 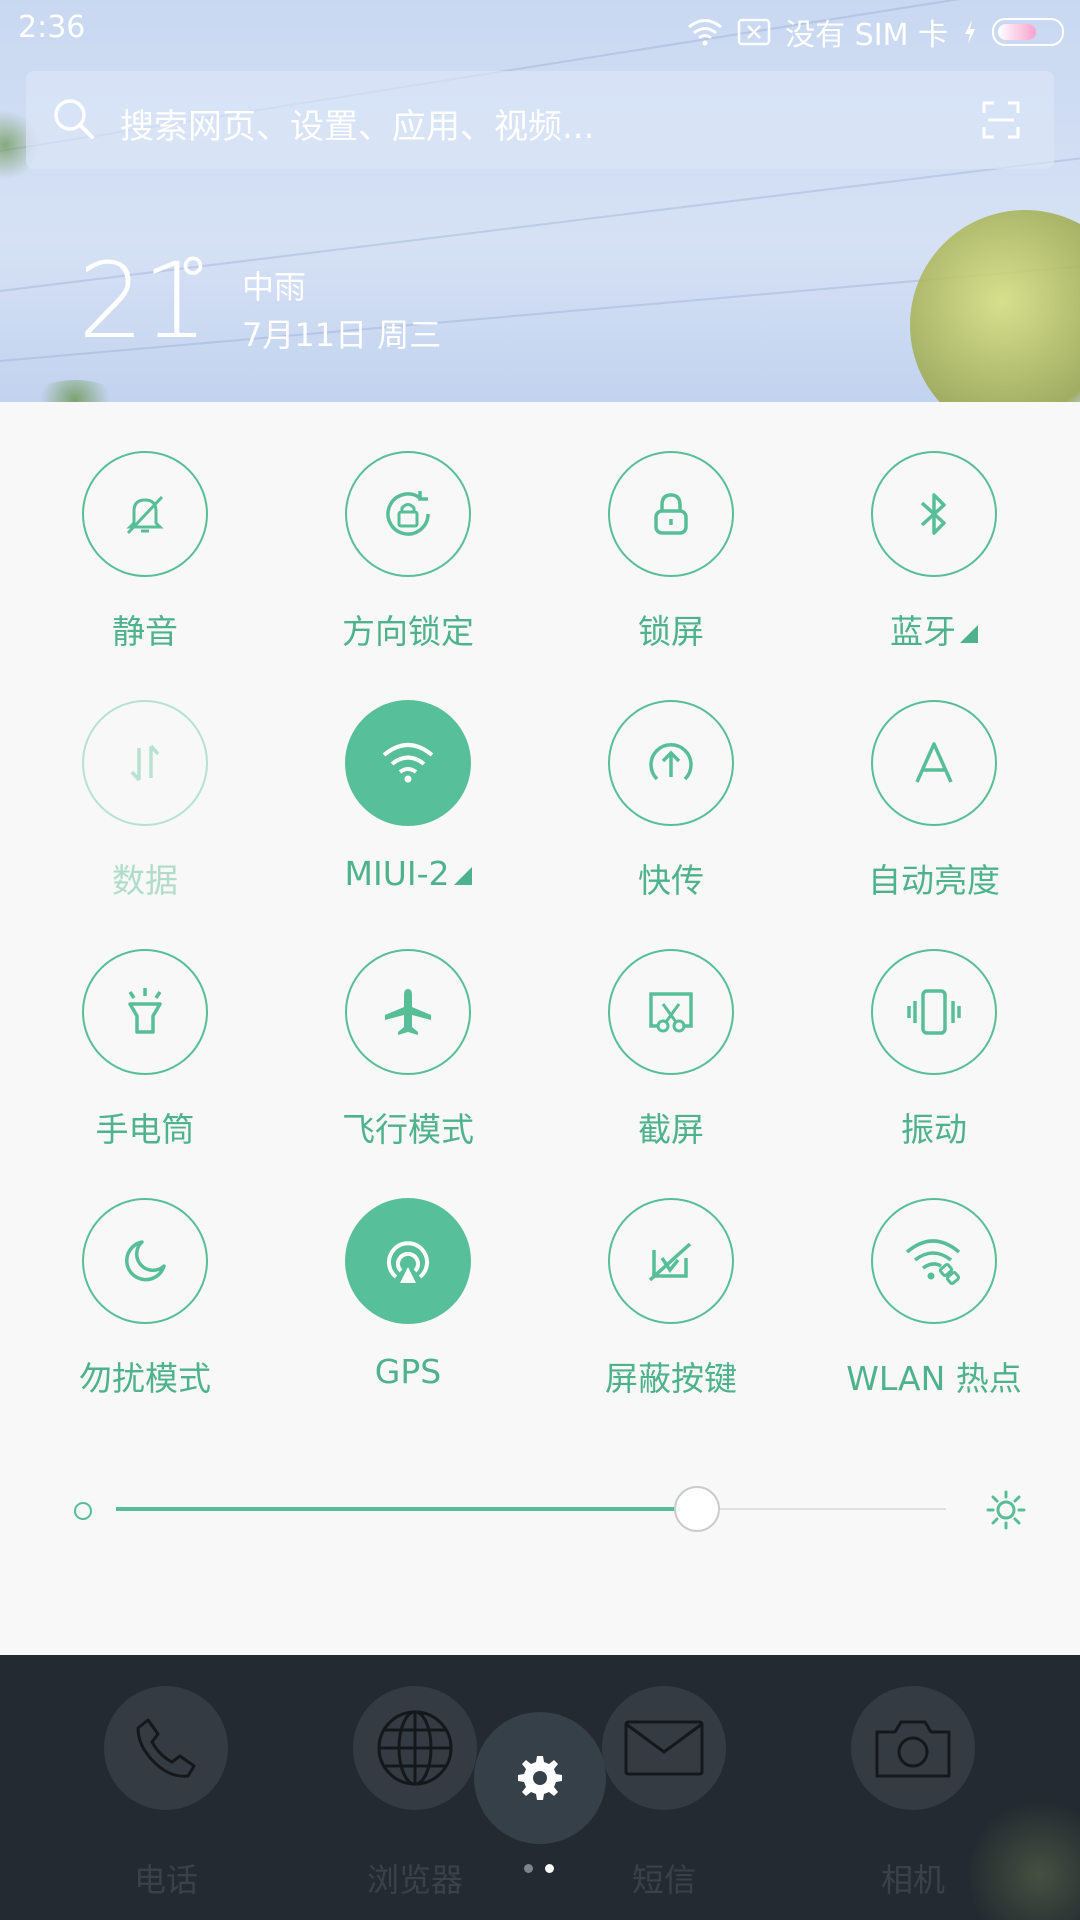 I want to click on gear-icon, so click(x=540, y=1778).